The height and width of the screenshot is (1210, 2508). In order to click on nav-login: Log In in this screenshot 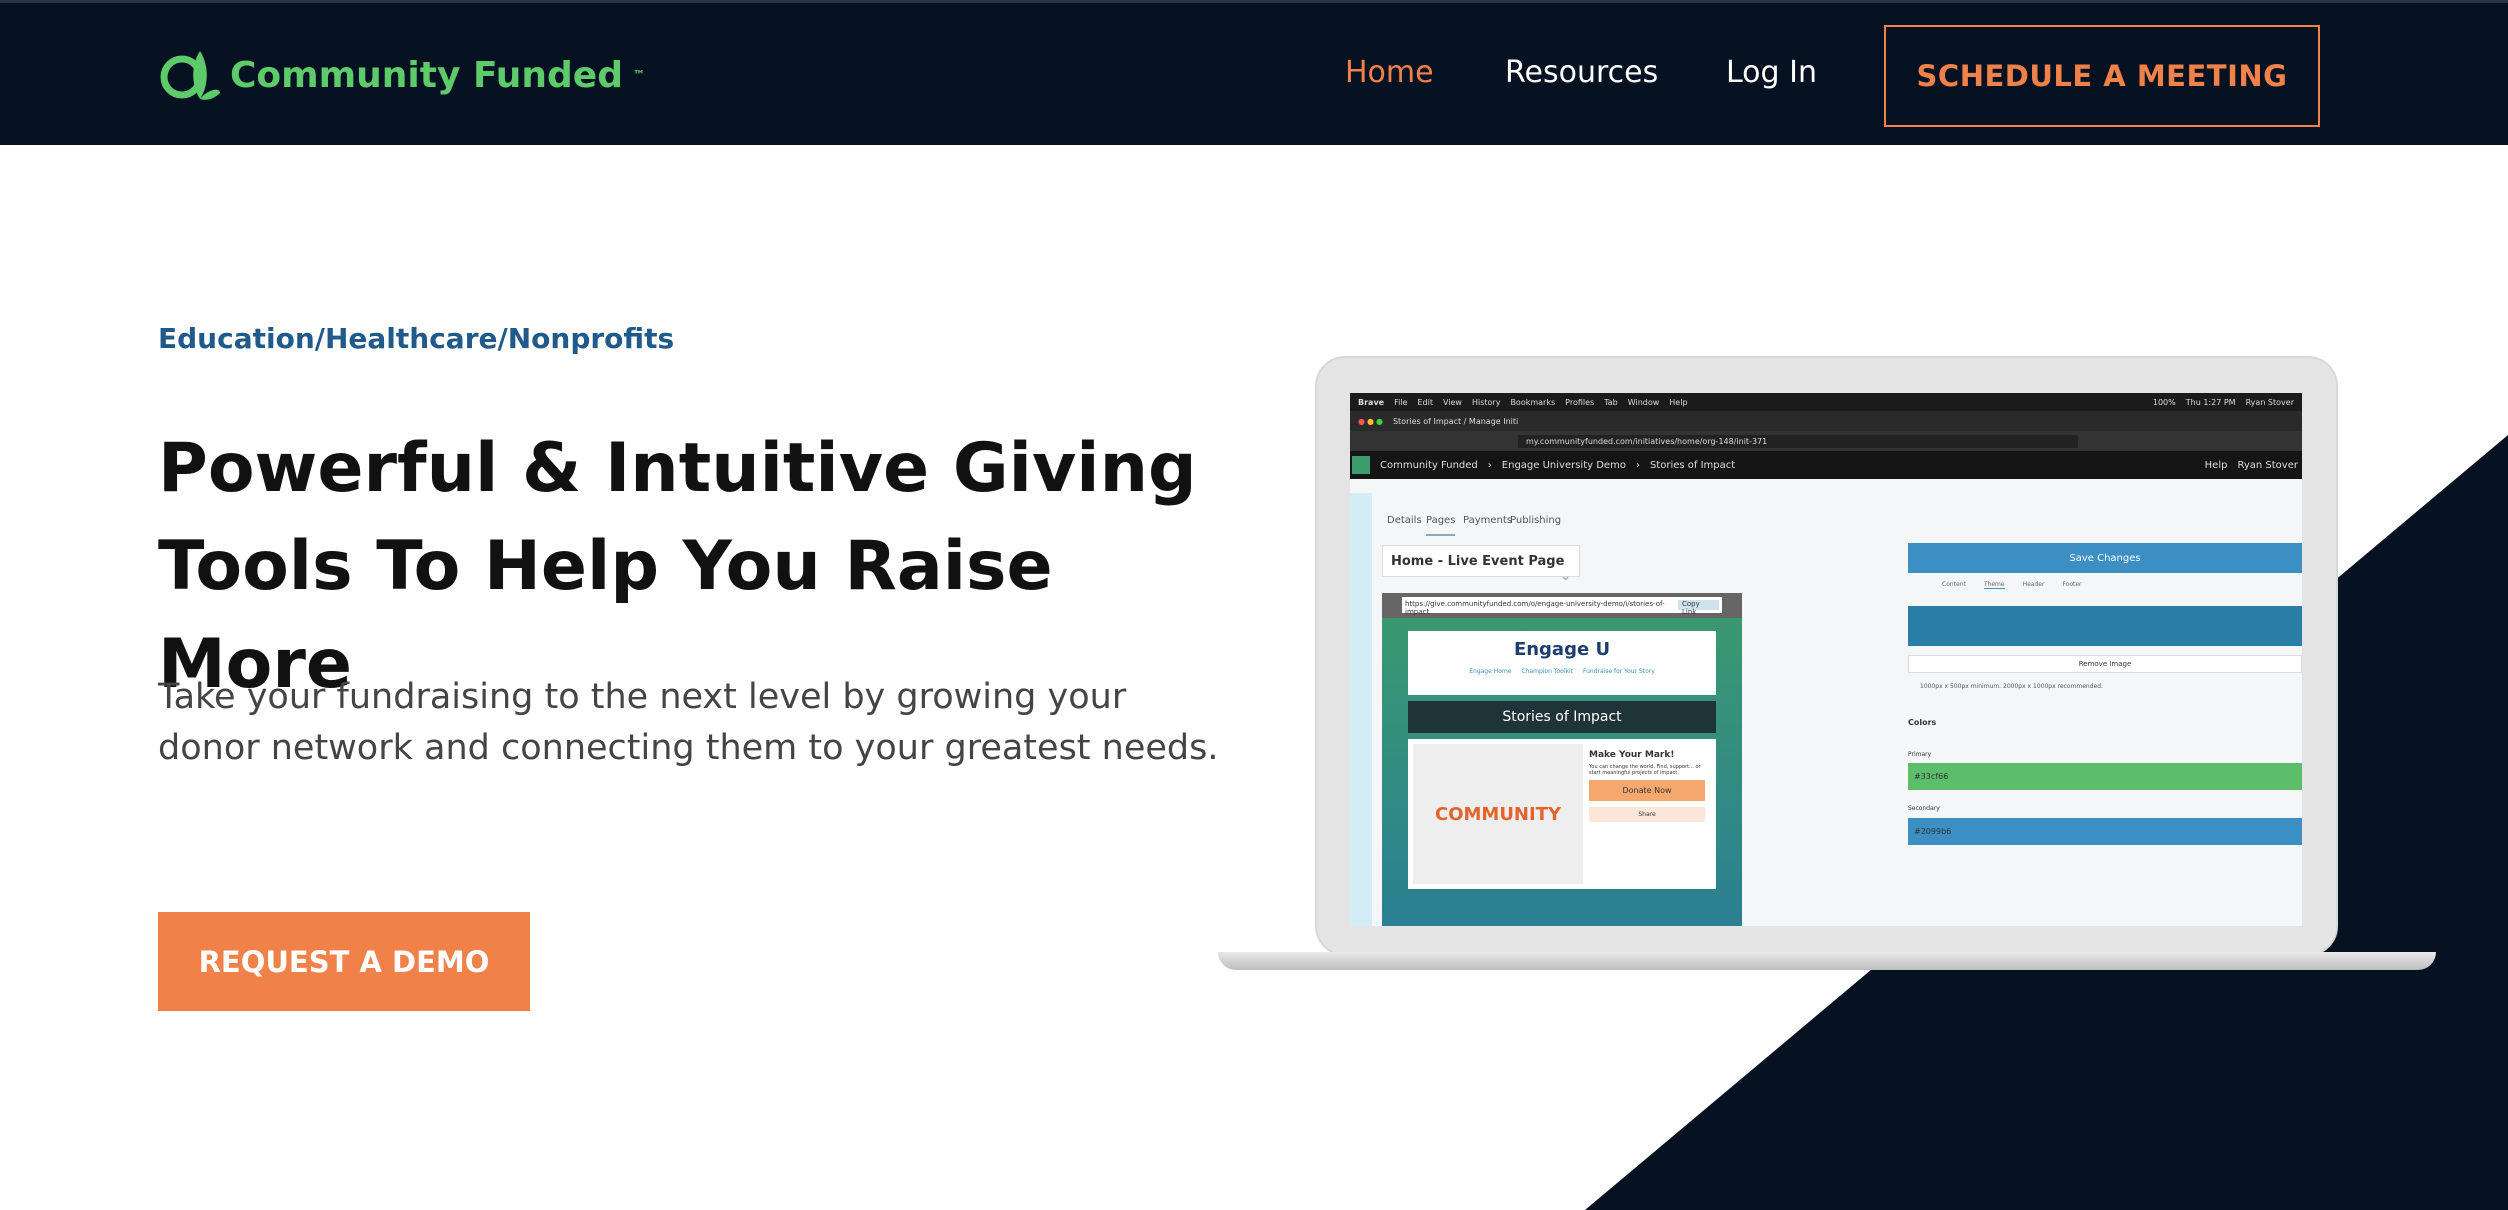, I will do `click(1771, 72)`.